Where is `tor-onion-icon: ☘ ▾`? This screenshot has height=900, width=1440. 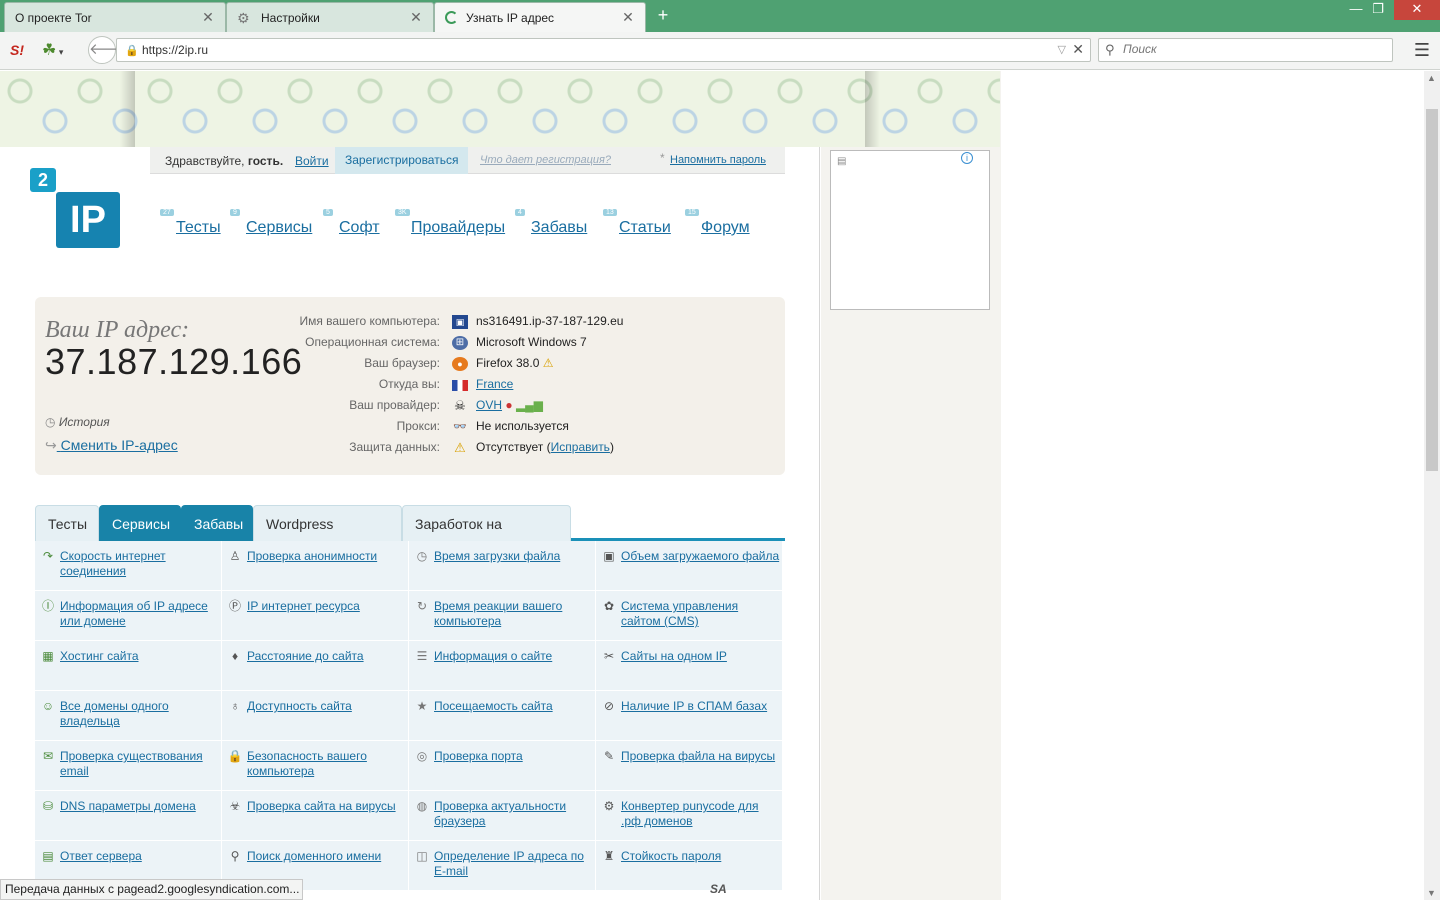 tor-onion-icon: ☘ ▾ is located at coordinates (52, 50).